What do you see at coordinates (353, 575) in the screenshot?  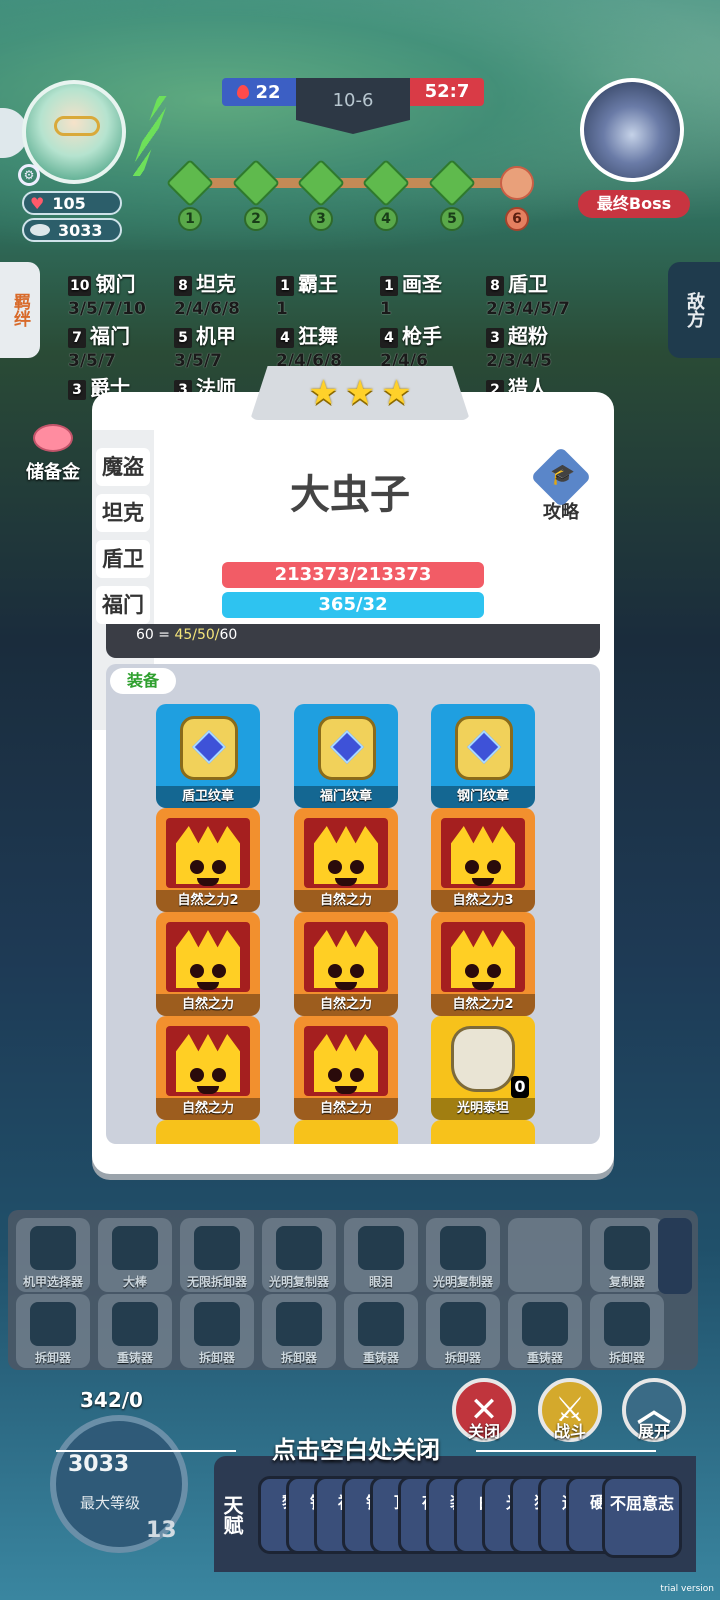 I see `unit-hp-bar: 213373/213373` at bounding box center [353, 575].